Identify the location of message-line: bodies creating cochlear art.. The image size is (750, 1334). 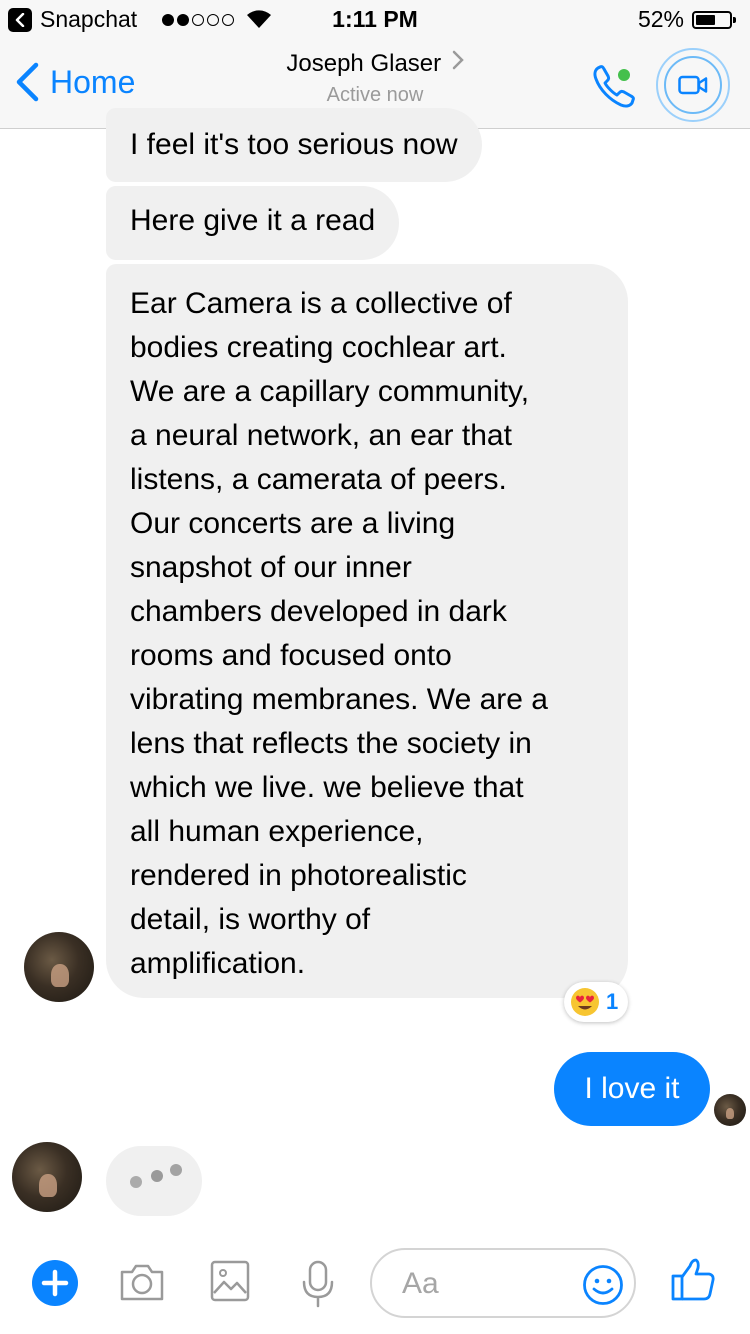
(318, 347).